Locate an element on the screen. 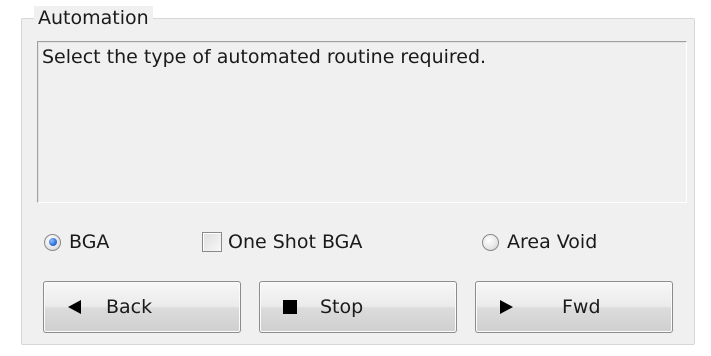  area-void-radio-option: Area Void is located at coordinates (539, 242).